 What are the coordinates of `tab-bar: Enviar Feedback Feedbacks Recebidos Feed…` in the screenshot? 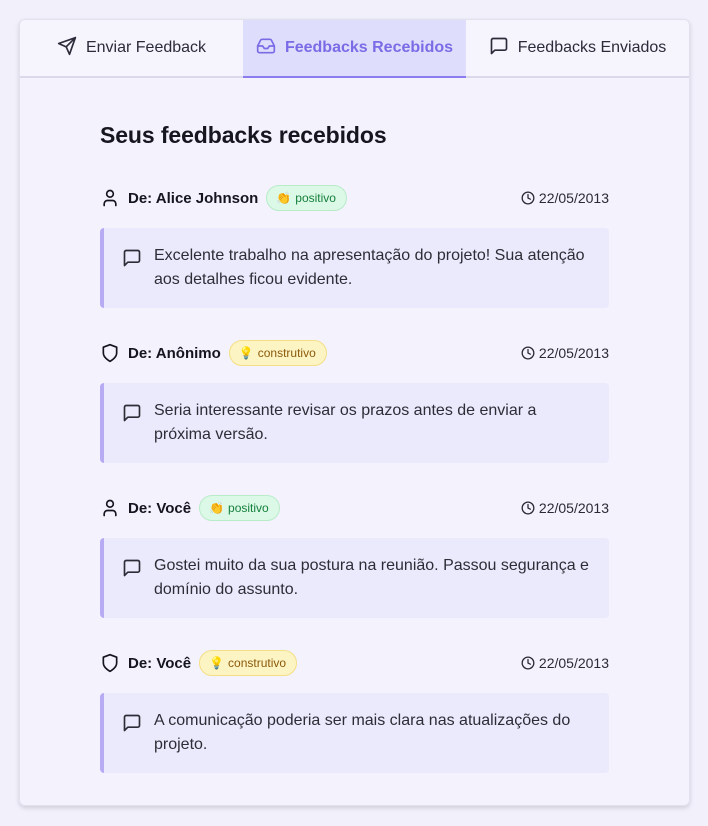 It's located at (354, 49).